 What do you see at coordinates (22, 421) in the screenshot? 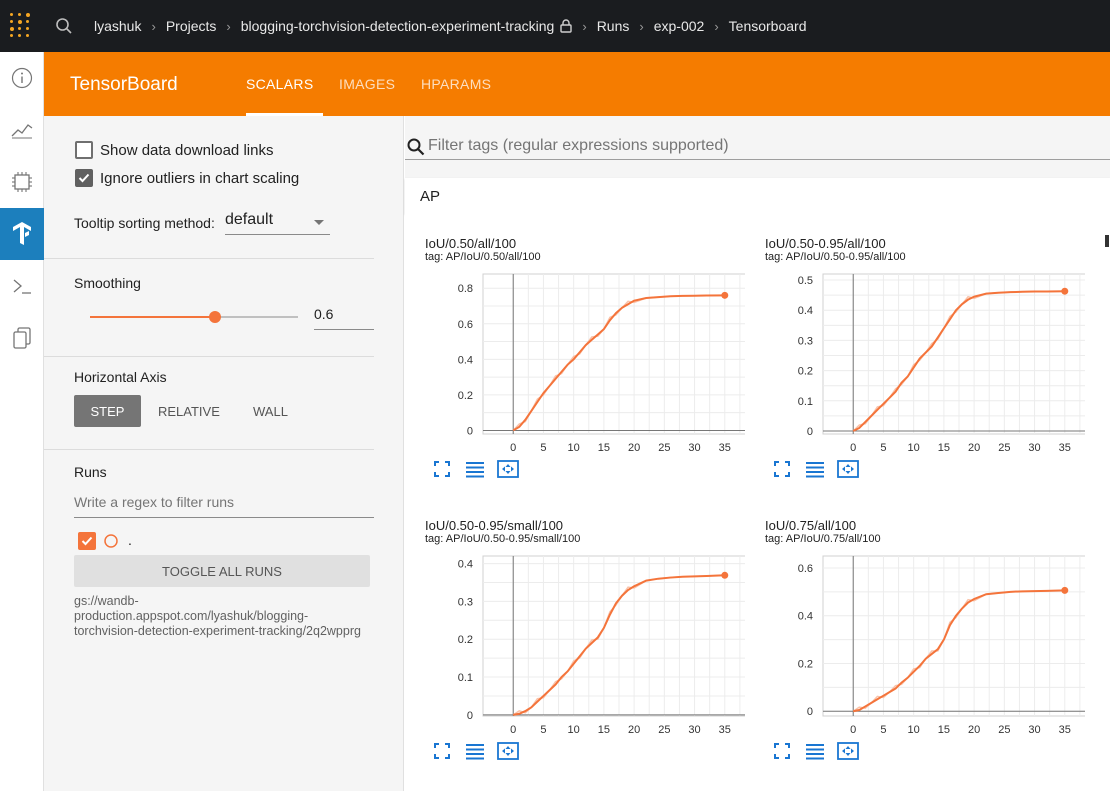
I see `left-rail` at bounding box center [22, 421].